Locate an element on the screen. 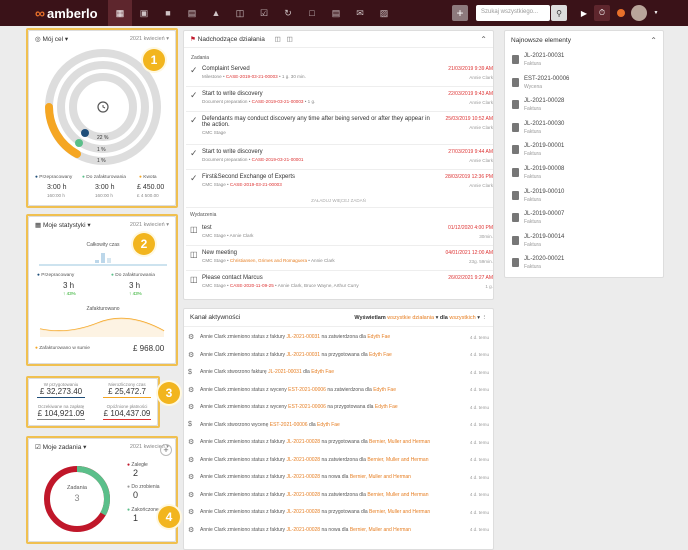 The image size is (688, 550). event-date: 26/02/2021 9:27 AM is located at coordinates (470, 278).